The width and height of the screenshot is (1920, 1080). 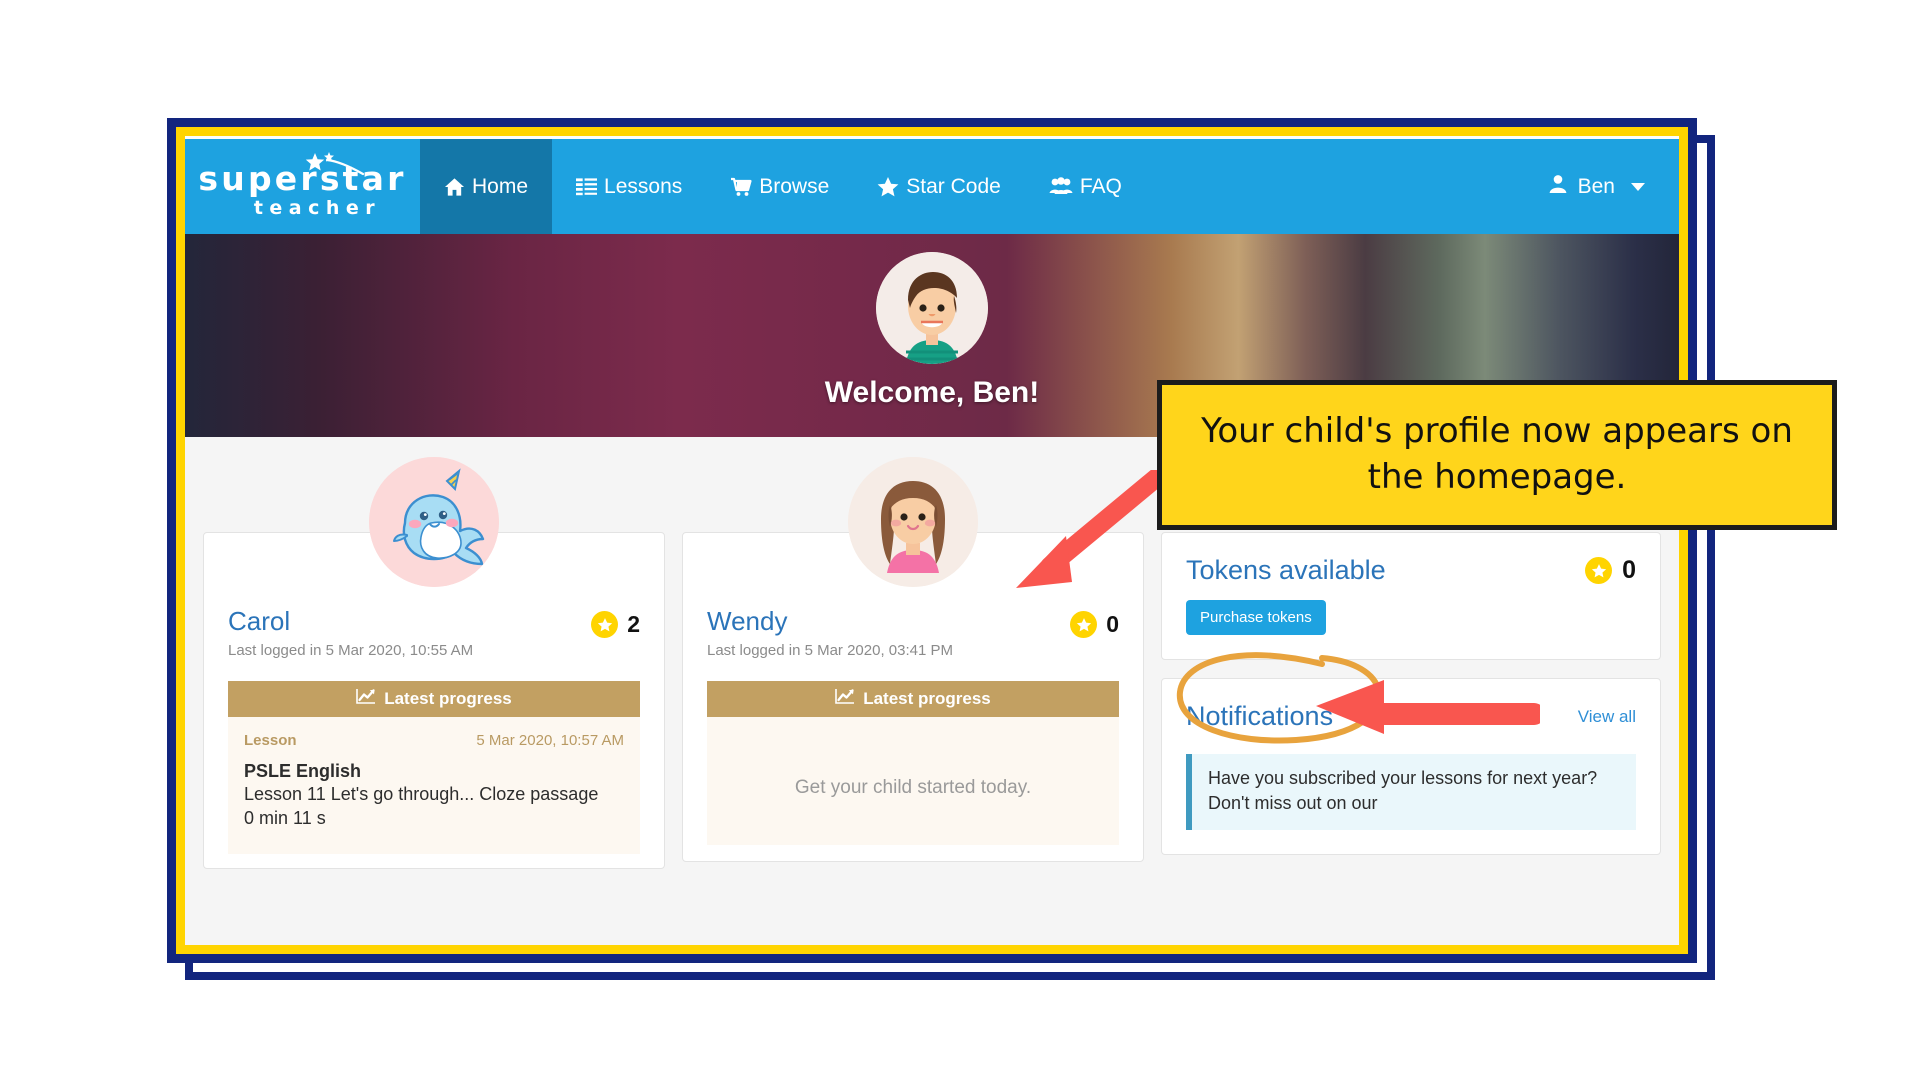 What do you see at coordinates (643, 186) in the screenshot?
I see `nav-label-lessons: Lessons` at bounding box center [643, 186].